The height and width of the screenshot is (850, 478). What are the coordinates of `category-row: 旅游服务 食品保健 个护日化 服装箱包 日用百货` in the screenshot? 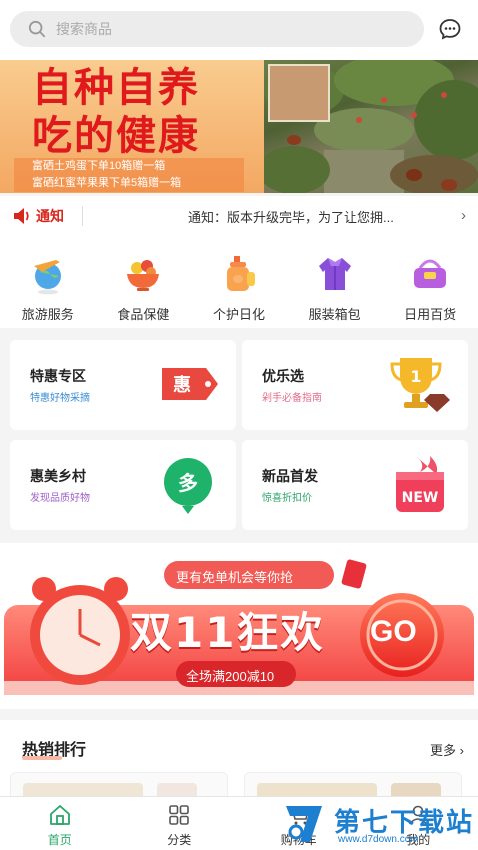 It's located at (239, 282).